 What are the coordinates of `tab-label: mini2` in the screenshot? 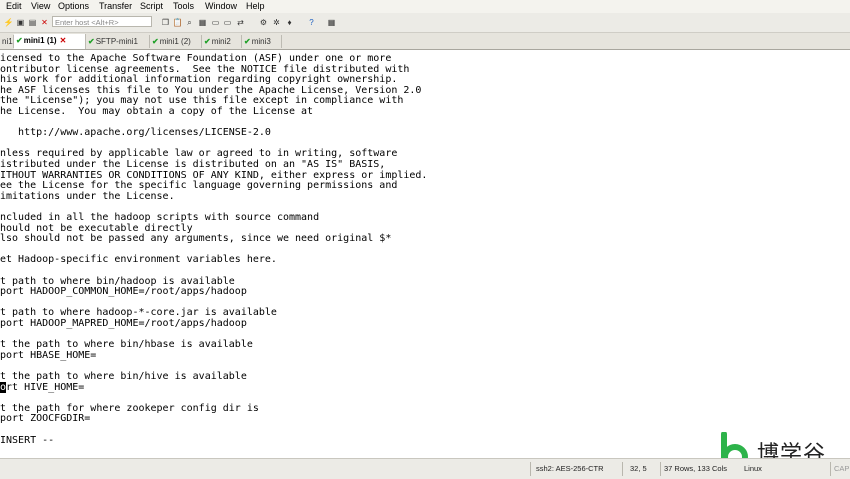 It's located at (221, 41).